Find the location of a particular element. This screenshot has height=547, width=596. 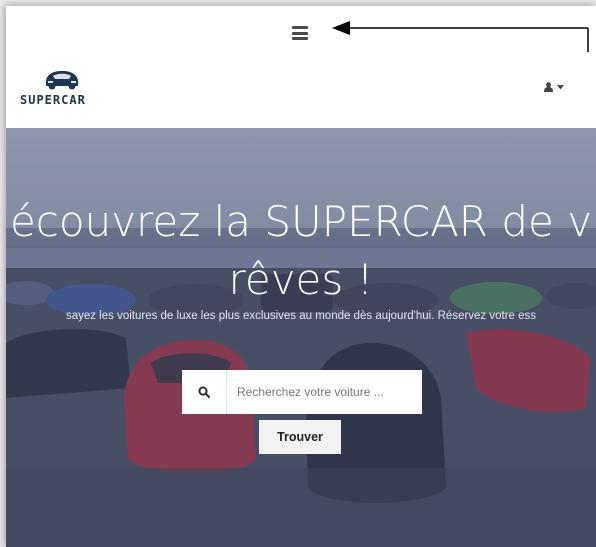

search-bar is located at coordinates (302, 392).